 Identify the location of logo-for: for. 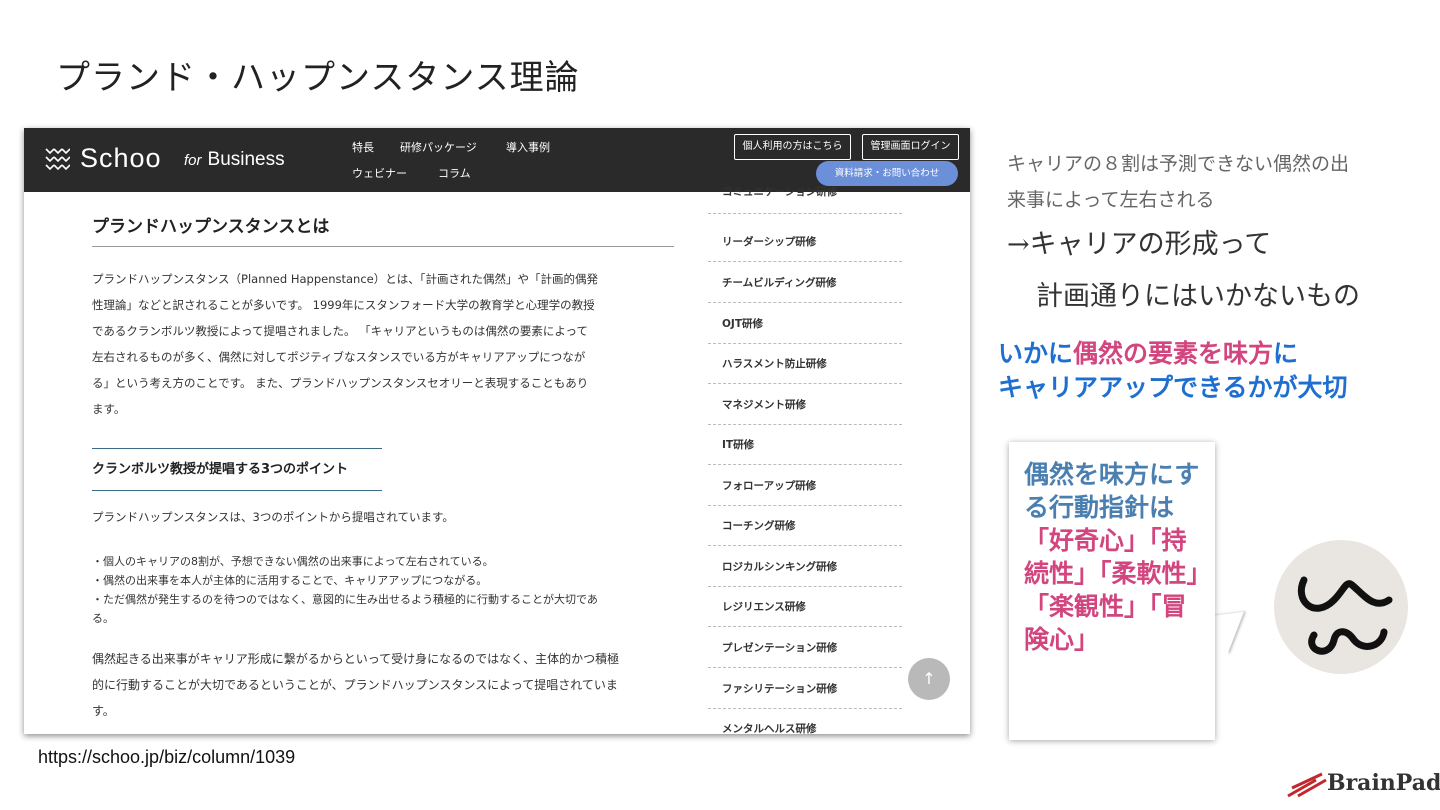
(193, 160).